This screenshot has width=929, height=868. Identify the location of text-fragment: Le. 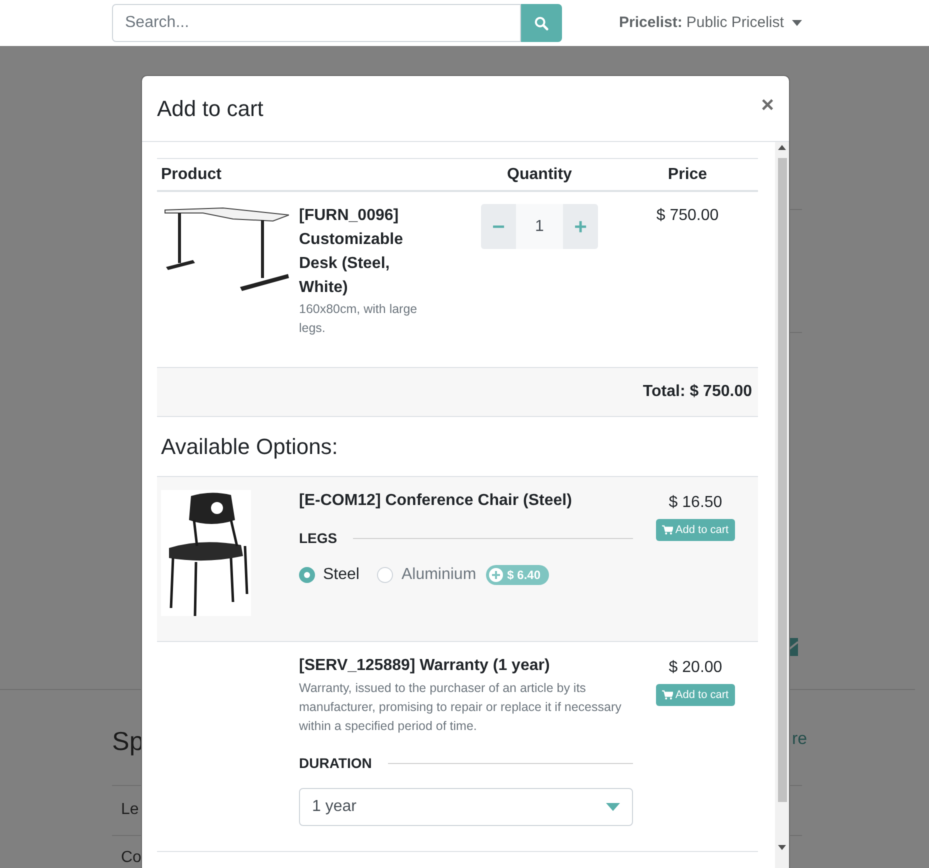
(130, 810).